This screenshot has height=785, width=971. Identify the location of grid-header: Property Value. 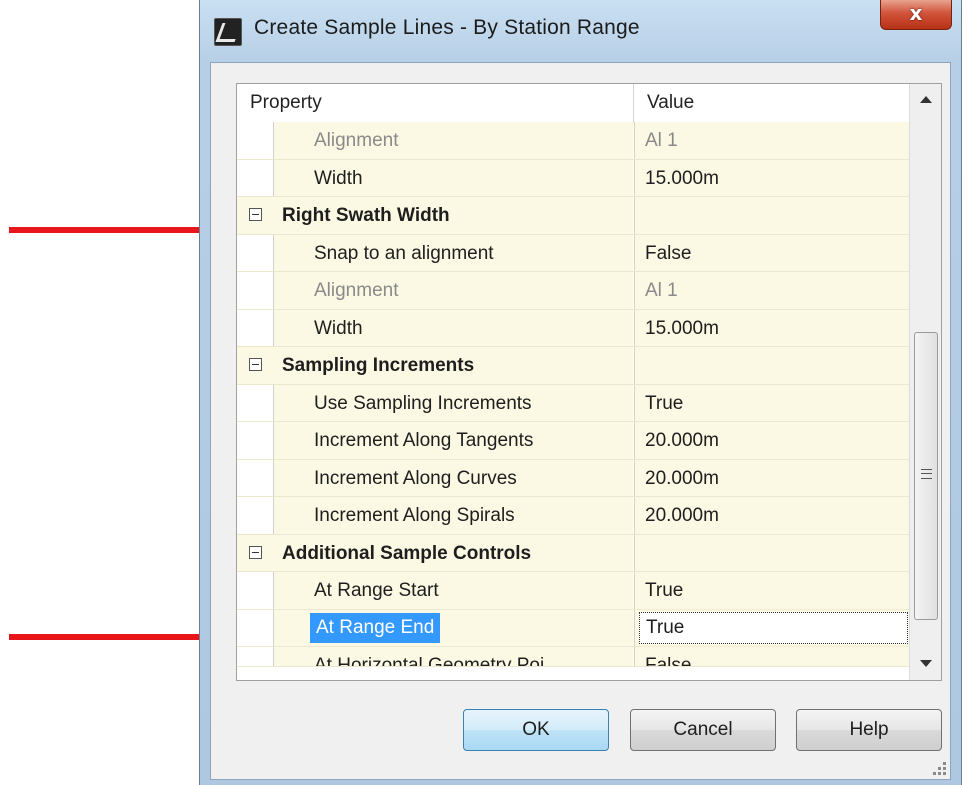
(573, 103).